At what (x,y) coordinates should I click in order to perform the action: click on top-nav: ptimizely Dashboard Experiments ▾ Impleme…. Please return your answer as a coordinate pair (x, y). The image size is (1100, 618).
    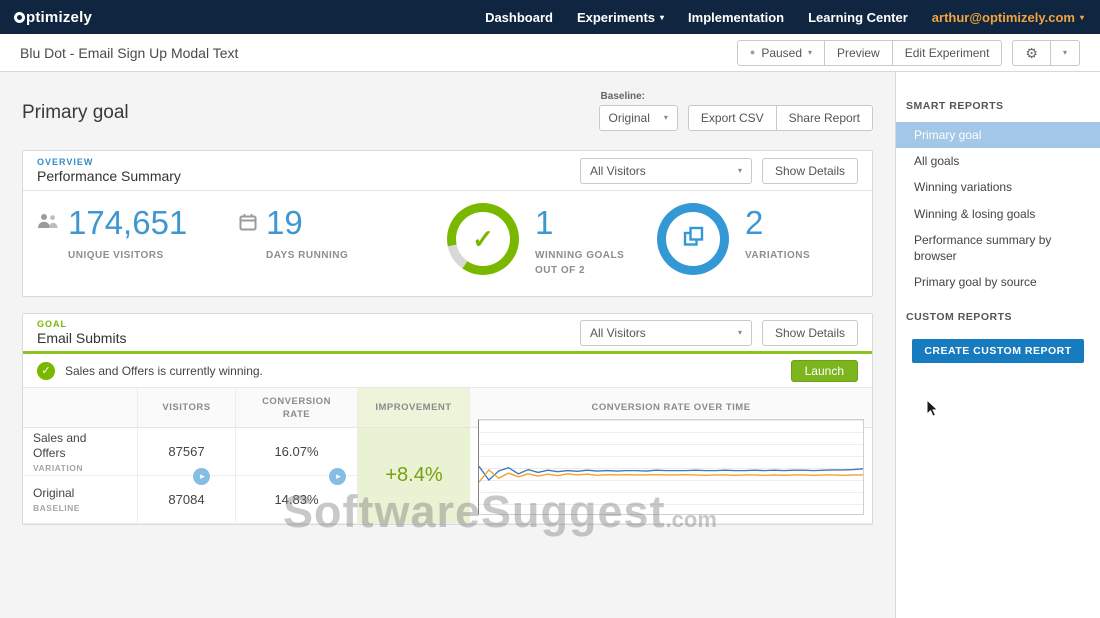
    Looking at the image, I should click on (550, 17).